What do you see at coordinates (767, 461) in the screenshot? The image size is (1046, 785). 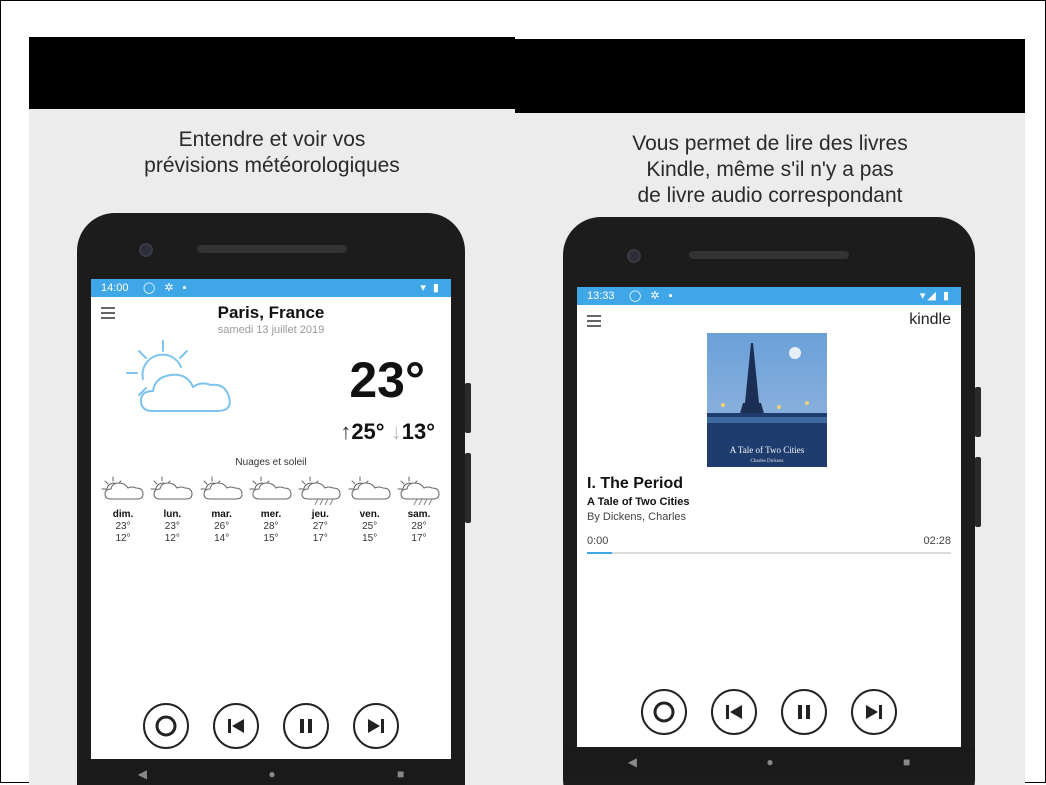 I see `cover-author-text: Charles Dickens` at bounding box center [767, 461].